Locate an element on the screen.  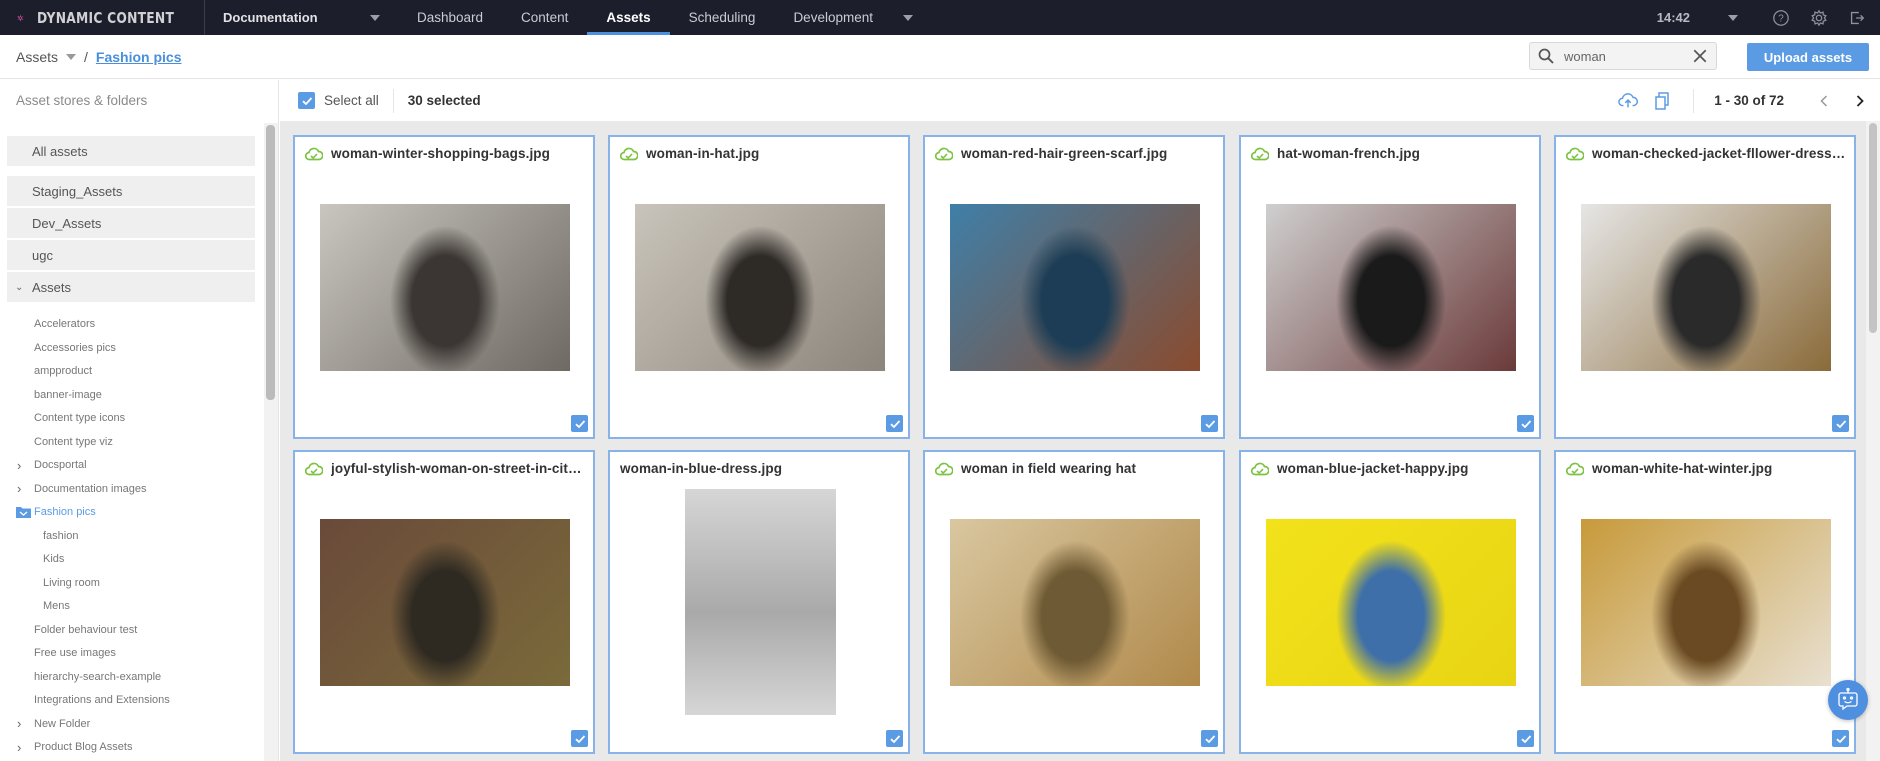
assistant-chat-button is located at coordinates (1848, 700).